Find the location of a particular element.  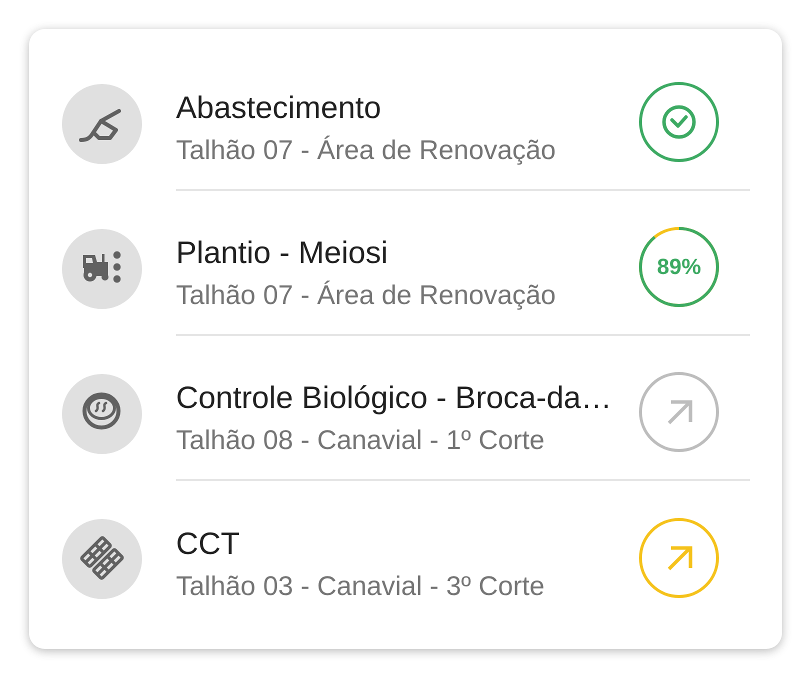

fuel-nozzle-icon is located at coordinates (102, 124).